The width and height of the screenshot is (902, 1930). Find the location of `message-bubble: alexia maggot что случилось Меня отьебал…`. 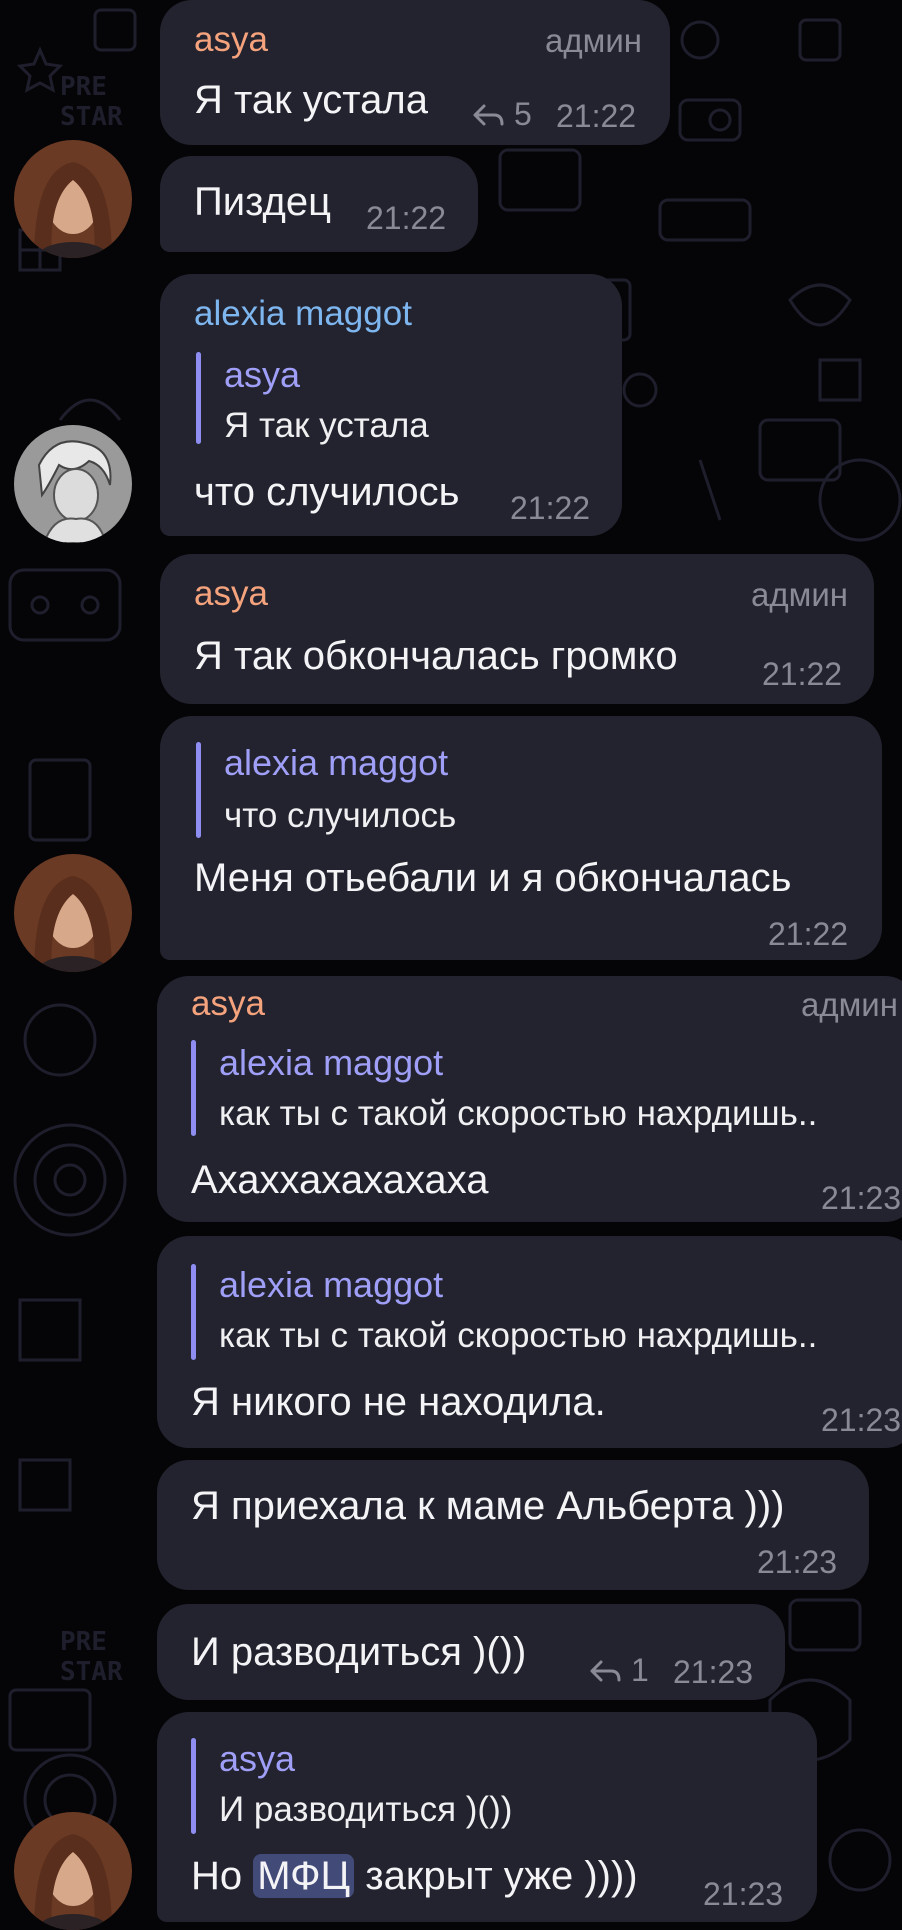

message-bubble: alexia maggot что случилось Меня отьебал… is located at coordinates (521, 838).